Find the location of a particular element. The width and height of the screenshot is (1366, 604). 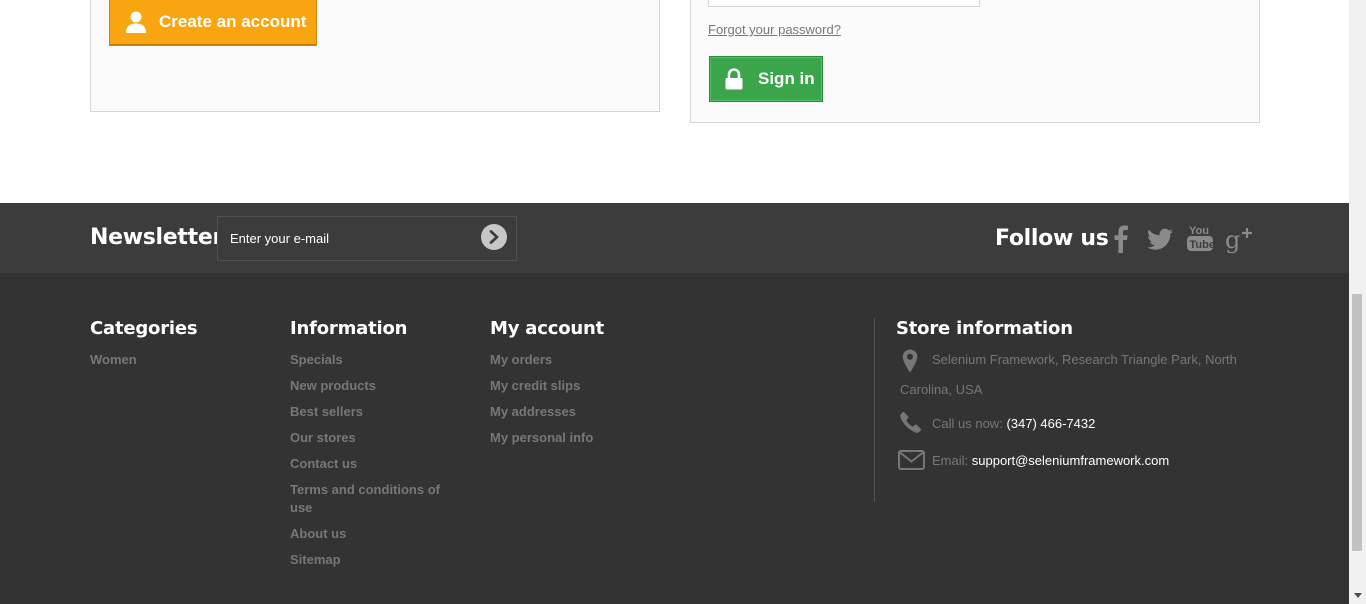

chevron-right-icon is located at coordinates (494, 237).